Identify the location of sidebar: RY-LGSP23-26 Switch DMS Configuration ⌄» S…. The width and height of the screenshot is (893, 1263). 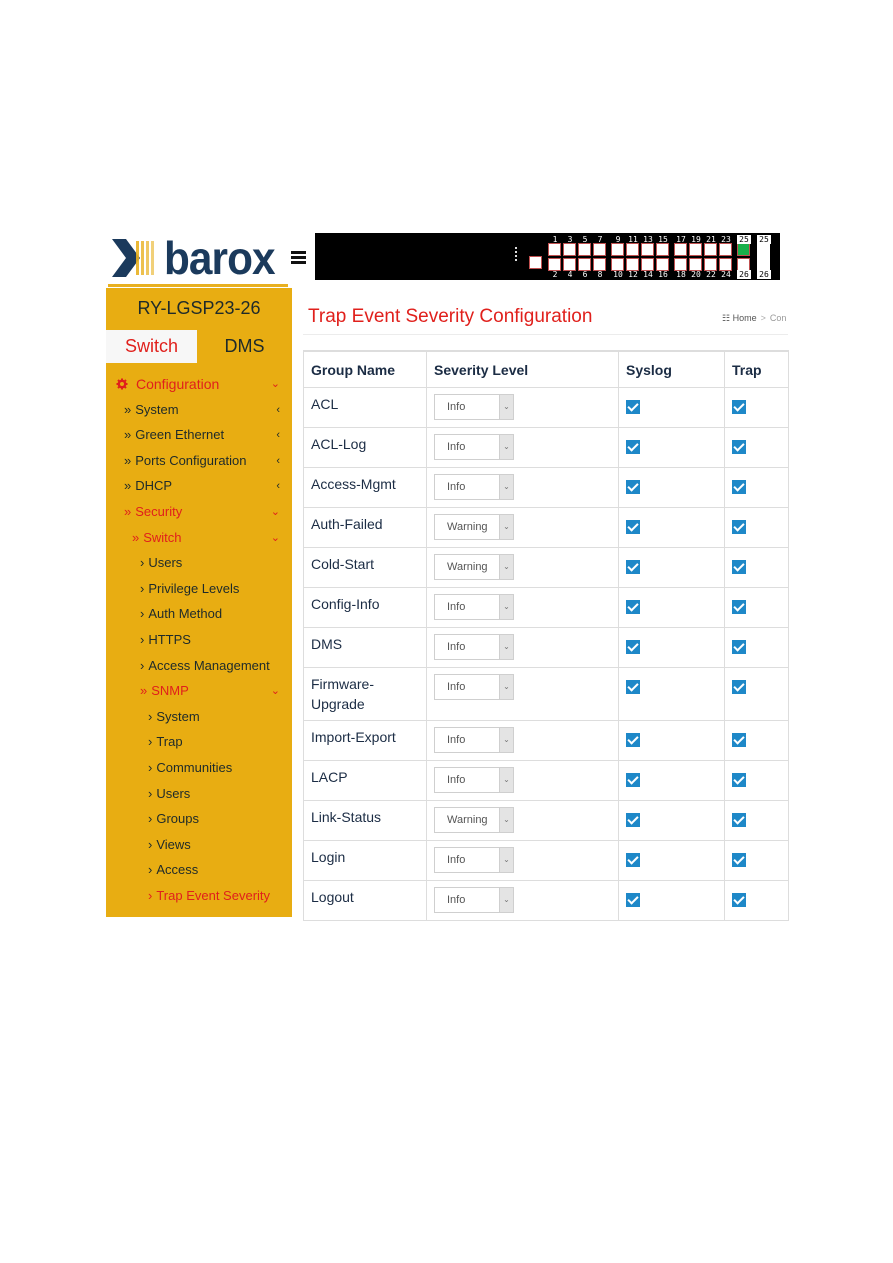
(199, 602).